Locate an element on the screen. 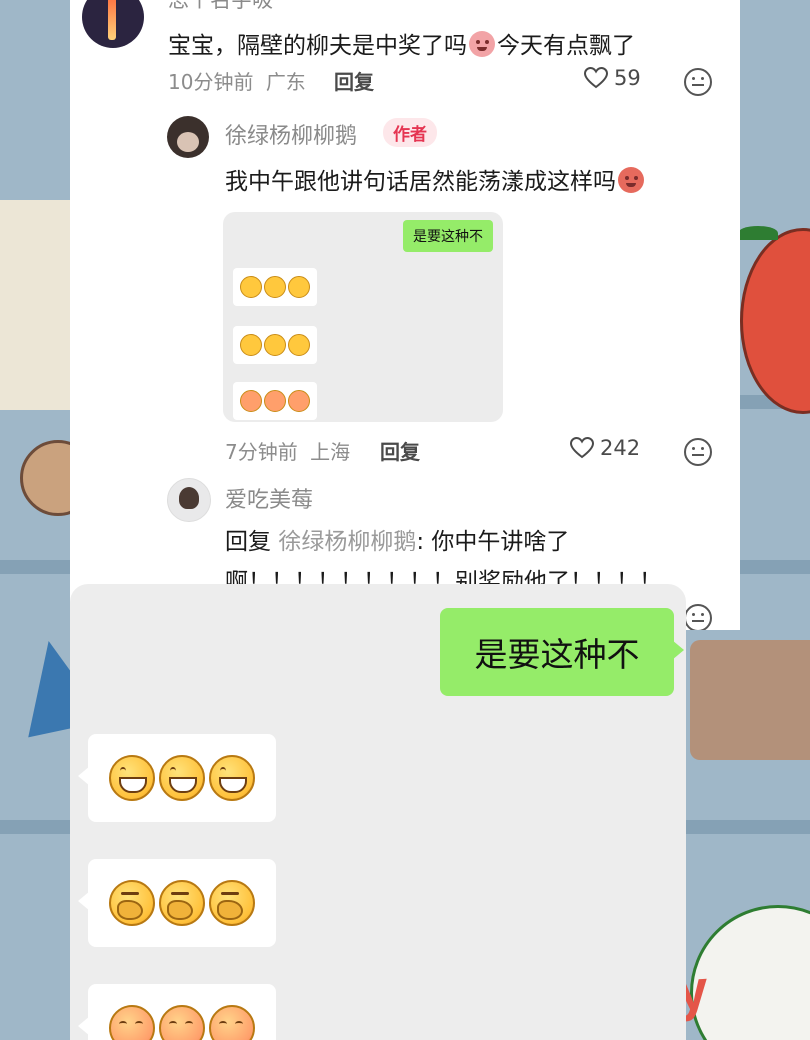 The height and width of the screenshot is (1040, 810). comment-text-part1: 宝宝，隔壁的柳夫是中奖了吗 is located at coordinates (317, 46).